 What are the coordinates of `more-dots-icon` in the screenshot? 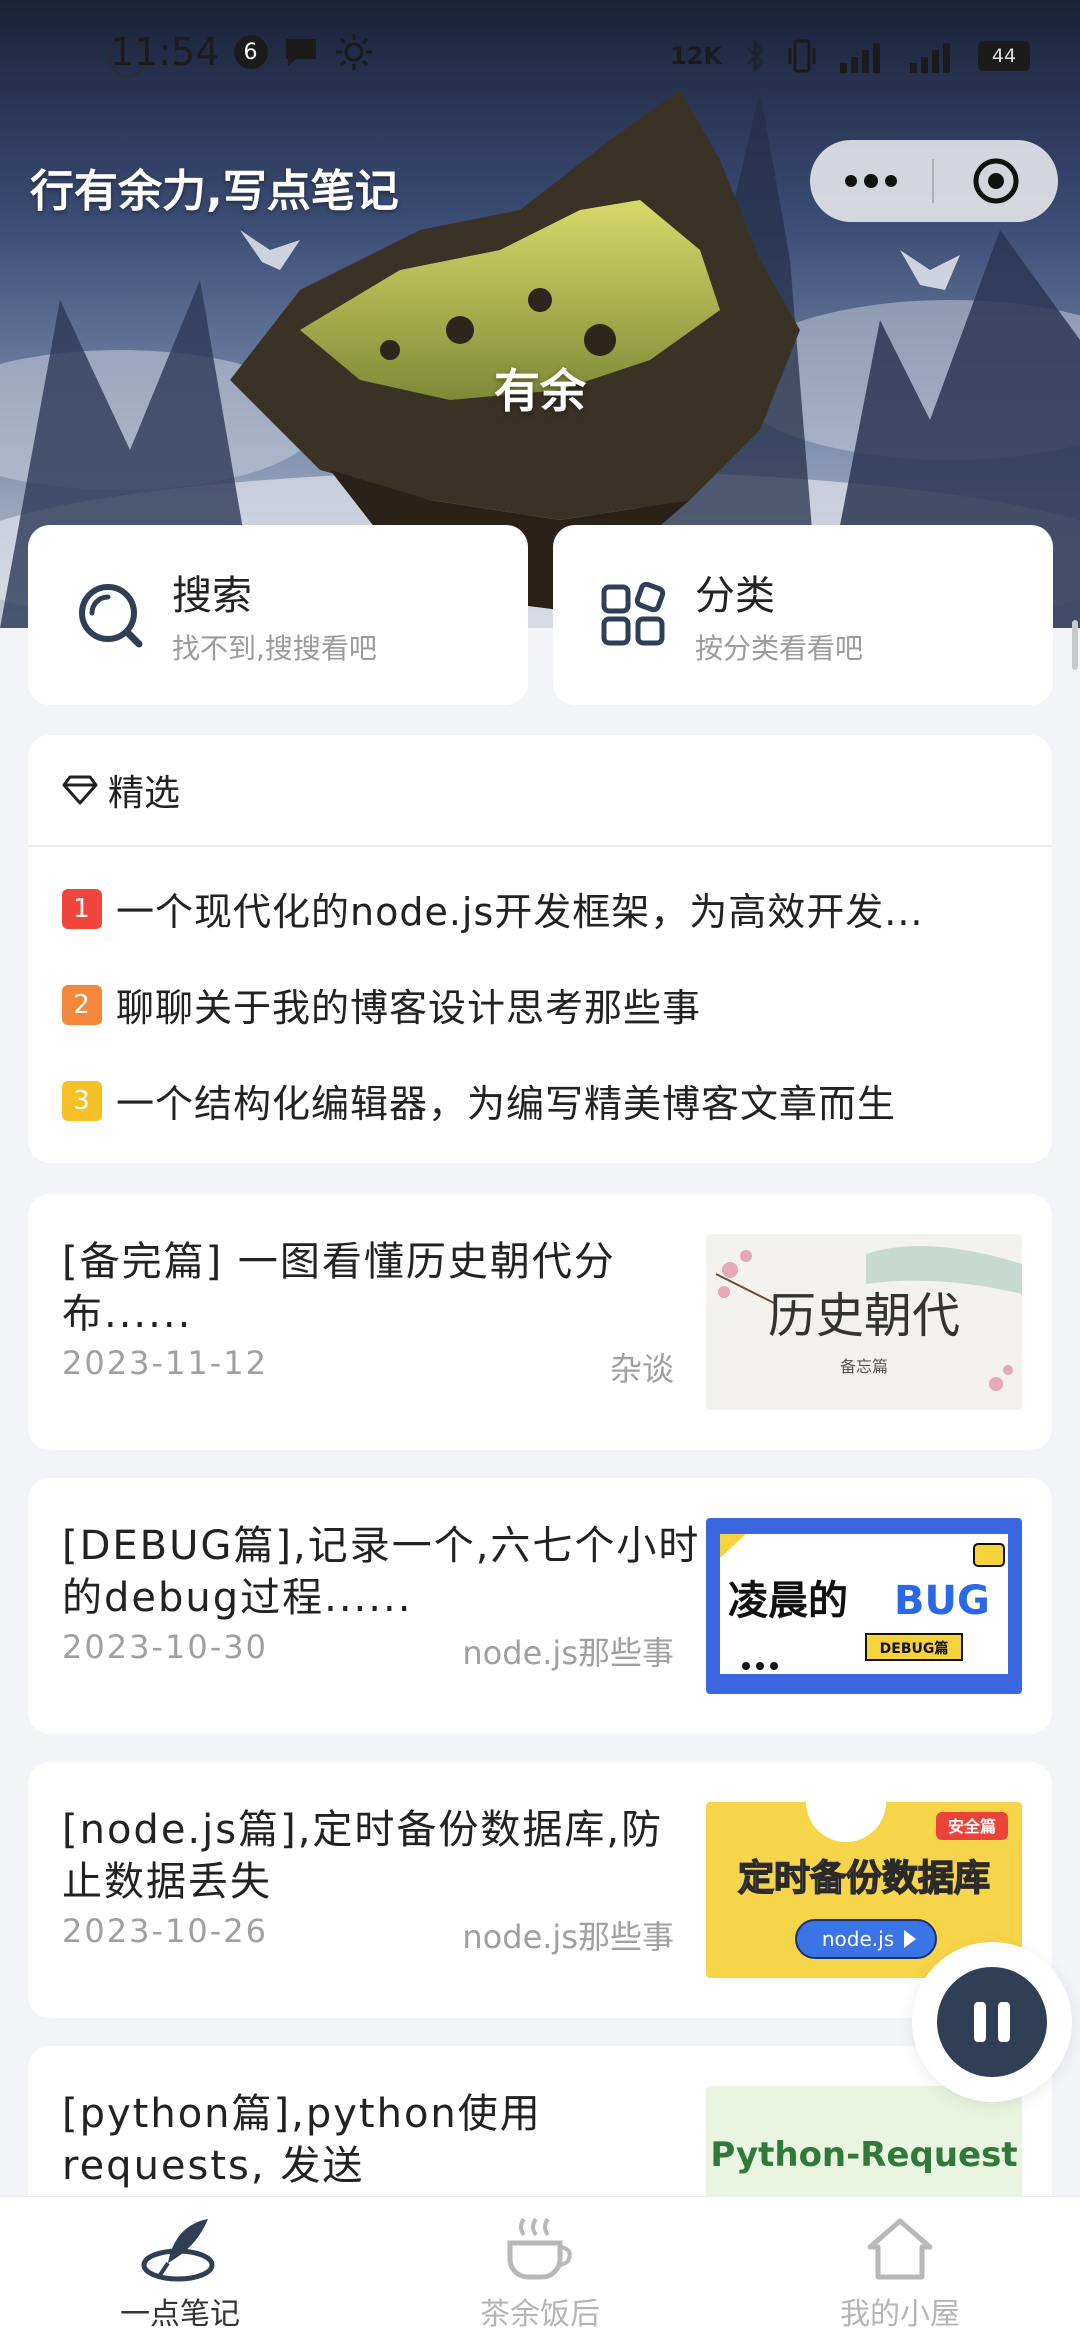 It's located at (871, 181).